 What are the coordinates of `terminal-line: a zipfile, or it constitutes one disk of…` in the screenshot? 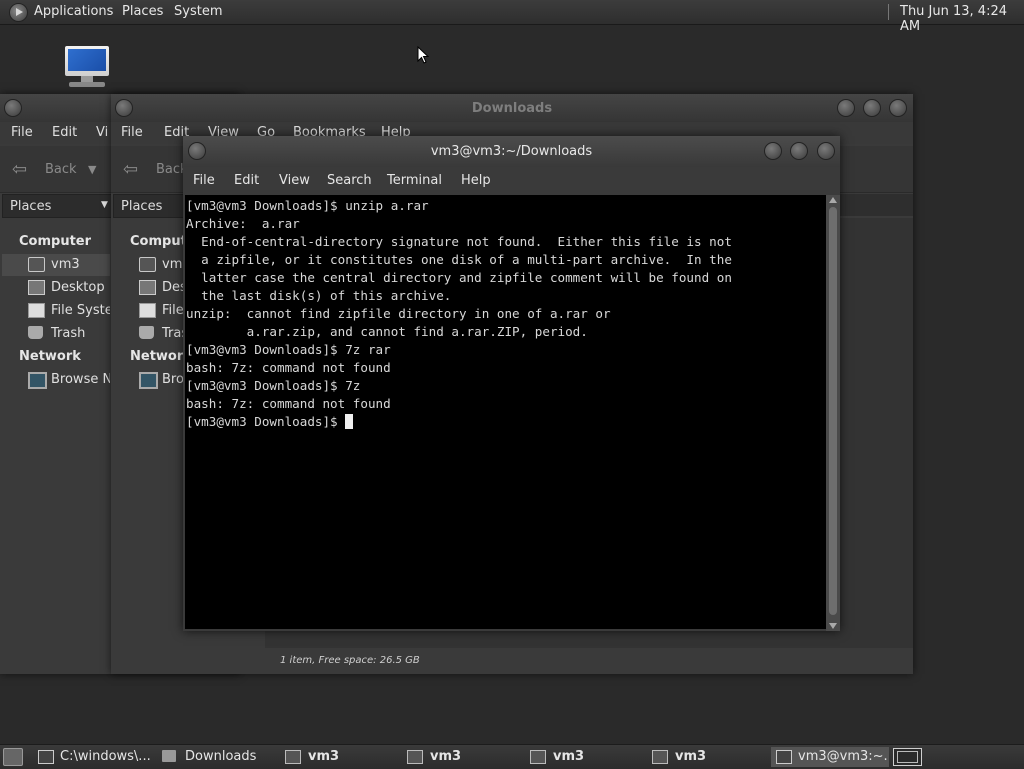 It's located at (459, 259).